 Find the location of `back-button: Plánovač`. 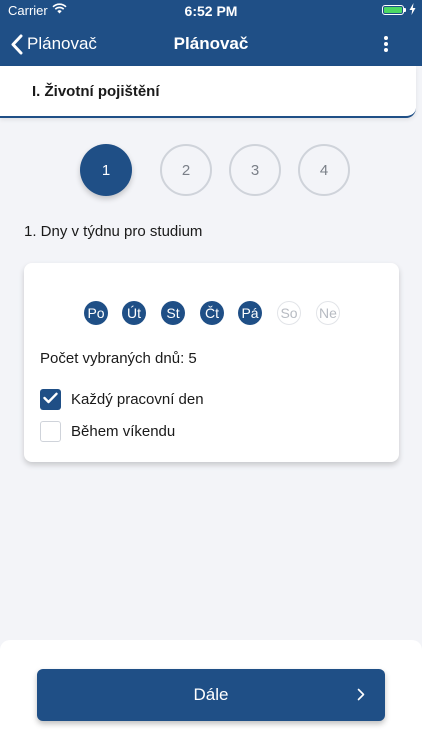

back-button: Plánovač is located at coordinates (53, 44).